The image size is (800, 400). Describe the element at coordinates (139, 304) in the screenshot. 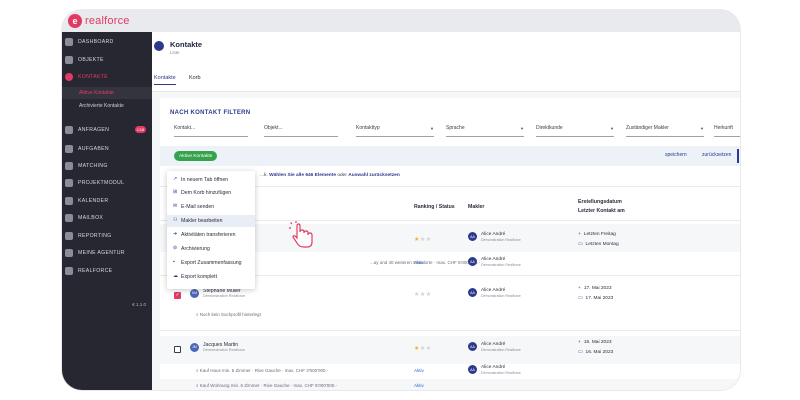

I see `version-label: € 1.1.0` at that location.